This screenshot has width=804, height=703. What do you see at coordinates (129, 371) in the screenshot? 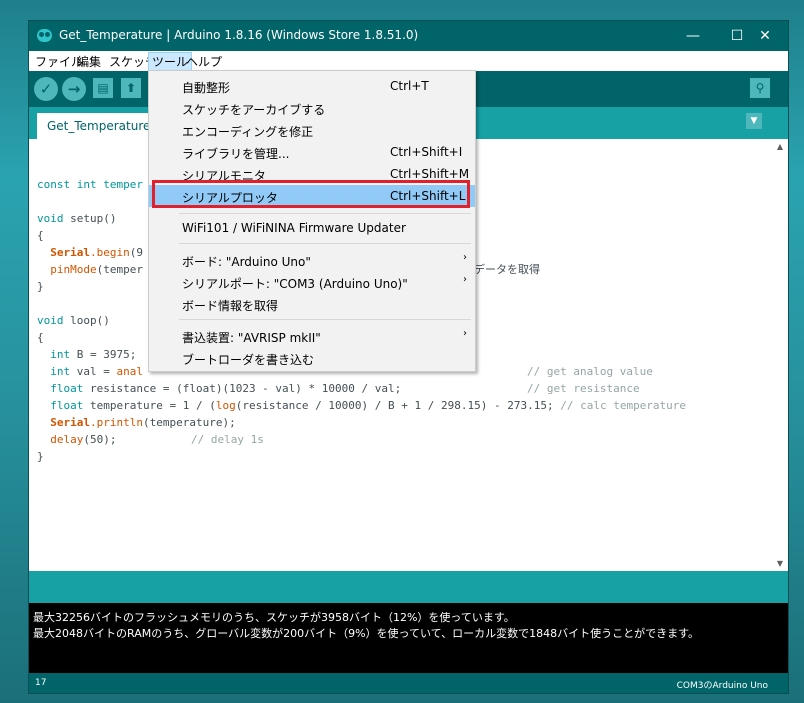
I see `code-token: anal` at bounding box center [129, 371].